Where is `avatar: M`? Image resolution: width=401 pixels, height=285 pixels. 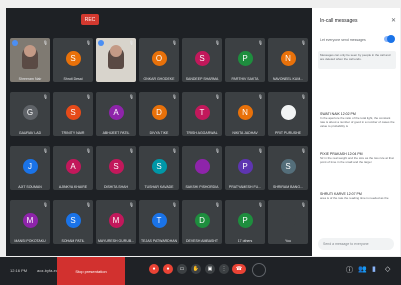
avatar: M is located at coordinates (30, 220).